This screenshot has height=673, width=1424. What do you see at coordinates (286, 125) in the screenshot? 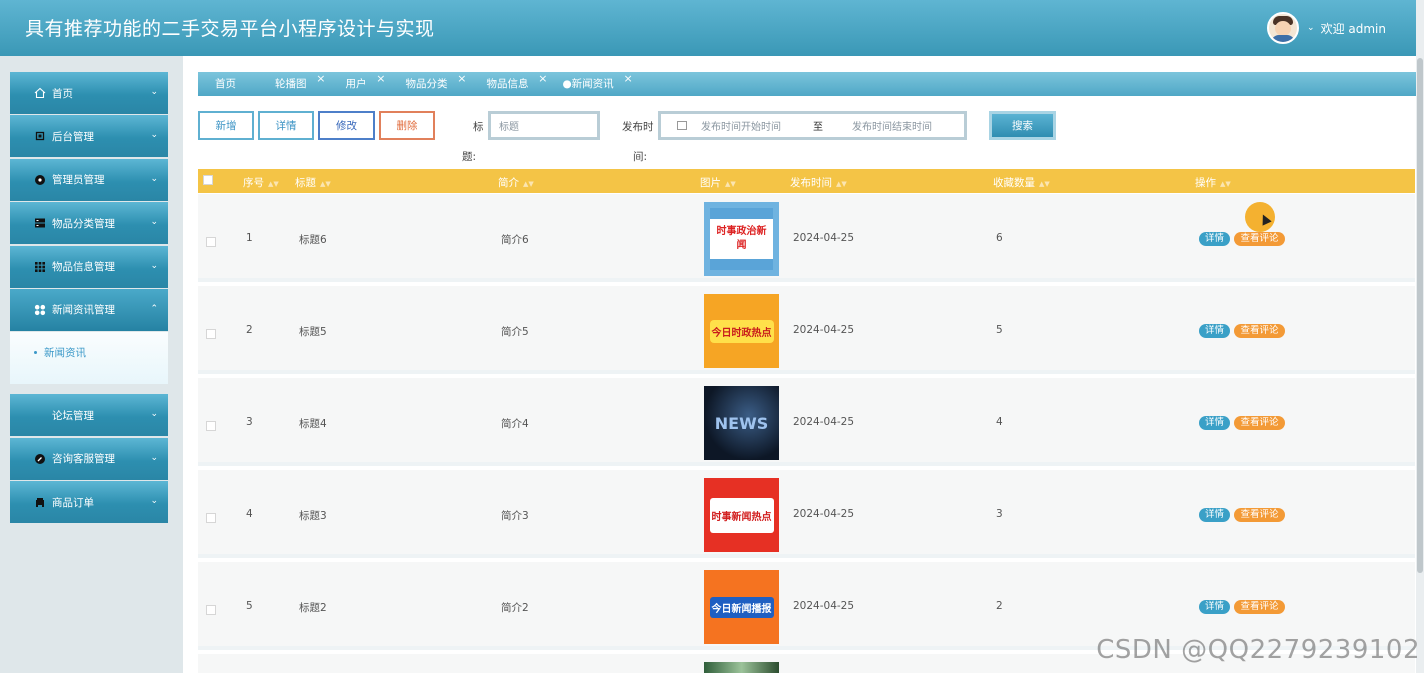
I see `detail-button: 详情` at bounding box center [286, 125].